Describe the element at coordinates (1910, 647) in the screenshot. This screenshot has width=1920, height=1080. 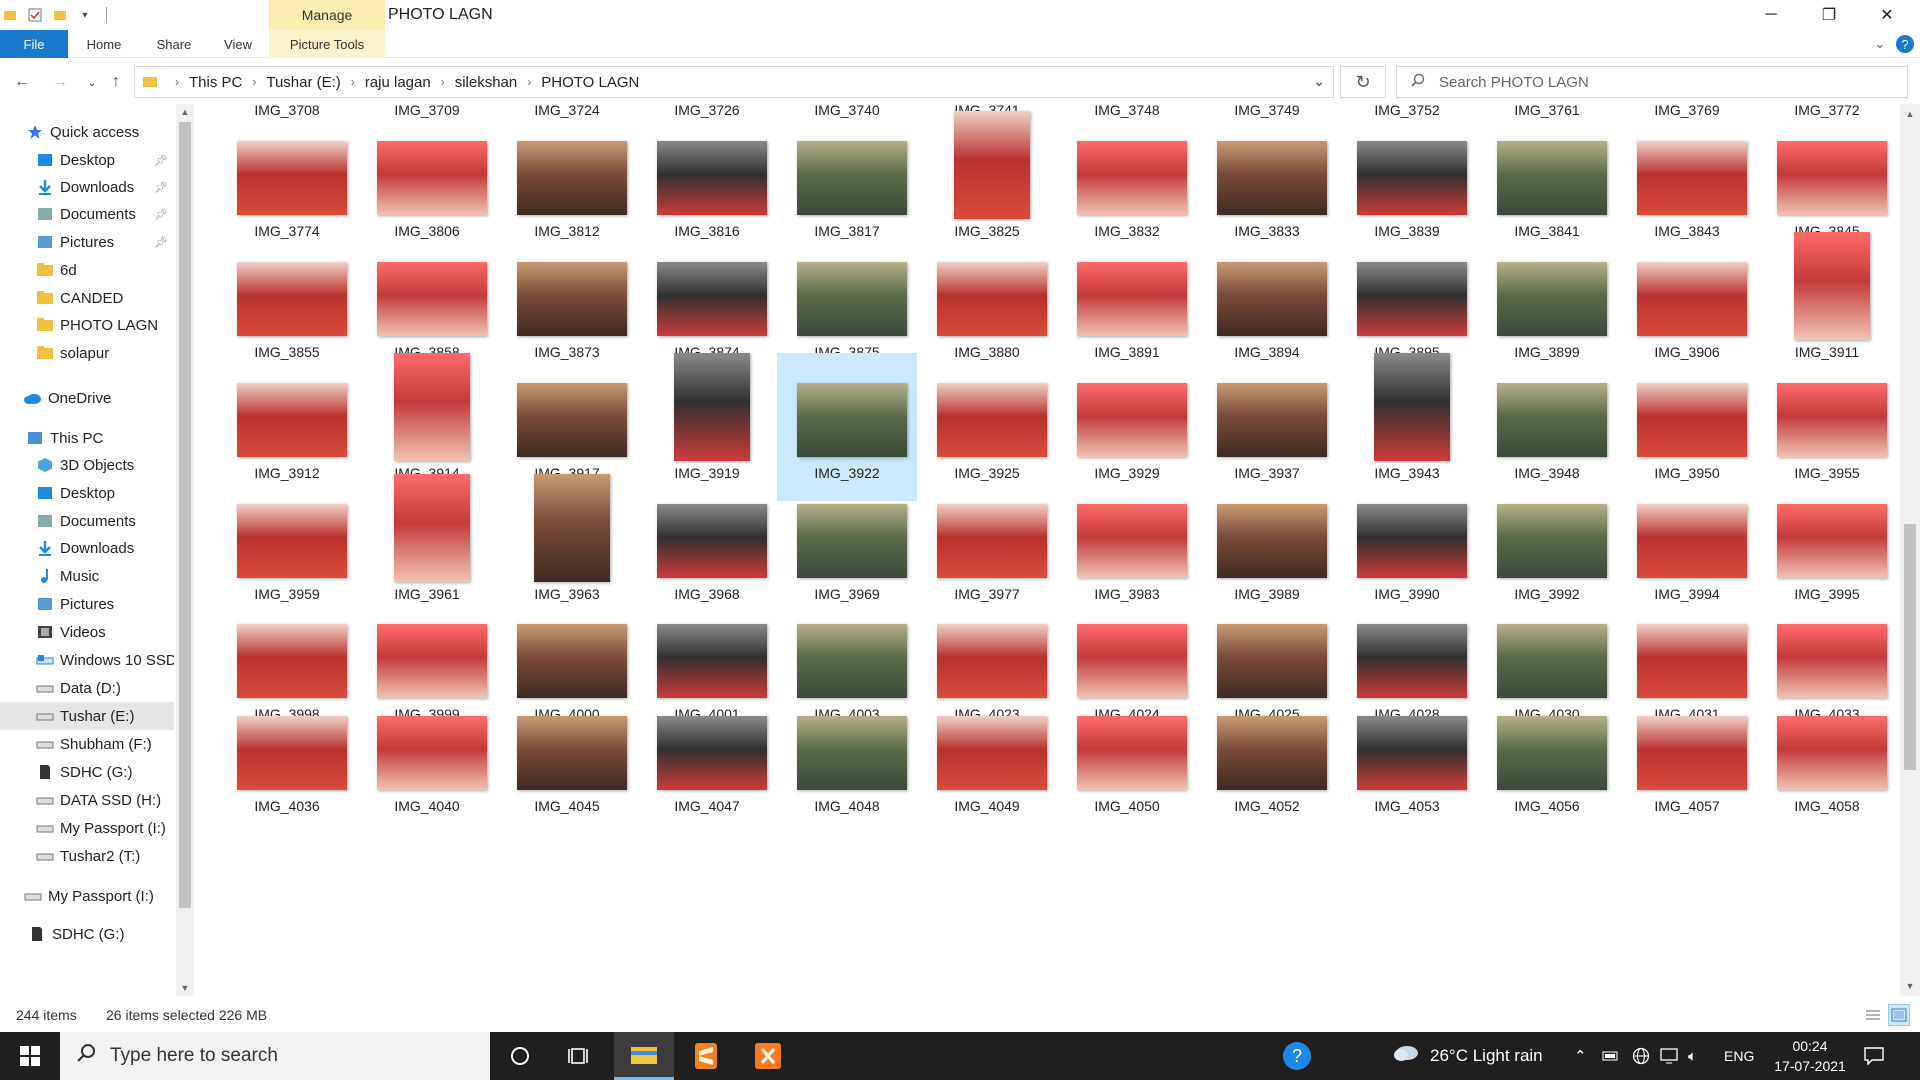
I see `content-scrollbar-thumb` at that location.